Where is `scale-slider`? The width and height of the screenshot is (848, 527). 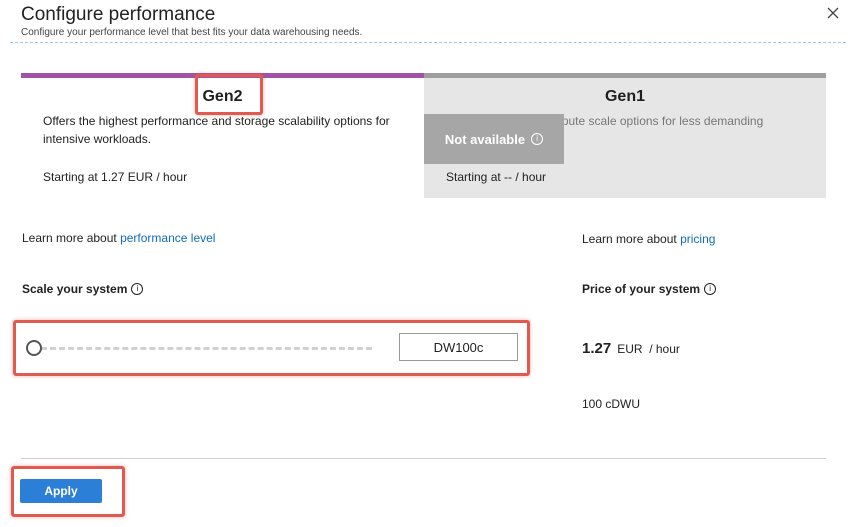
scale-slider is located at coordinates (201, 348).